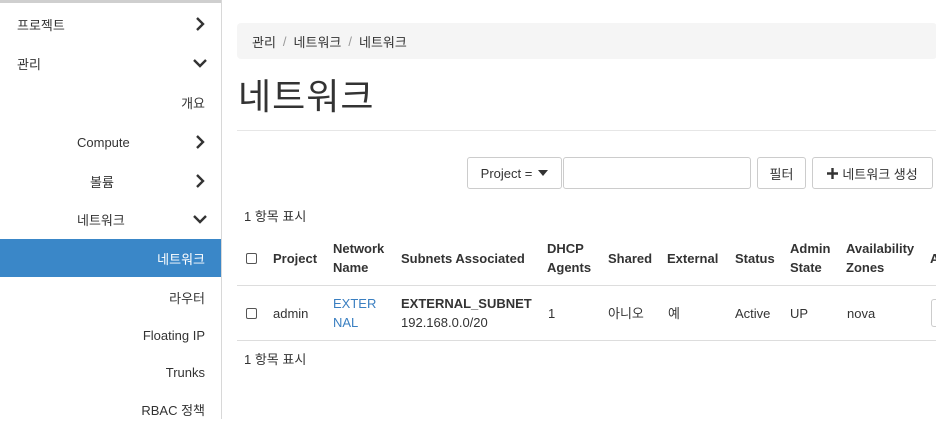 The width and height of the screenshot is (936, 428). I want to click on sidebar-item-compute: Compute, so click(110, 142).